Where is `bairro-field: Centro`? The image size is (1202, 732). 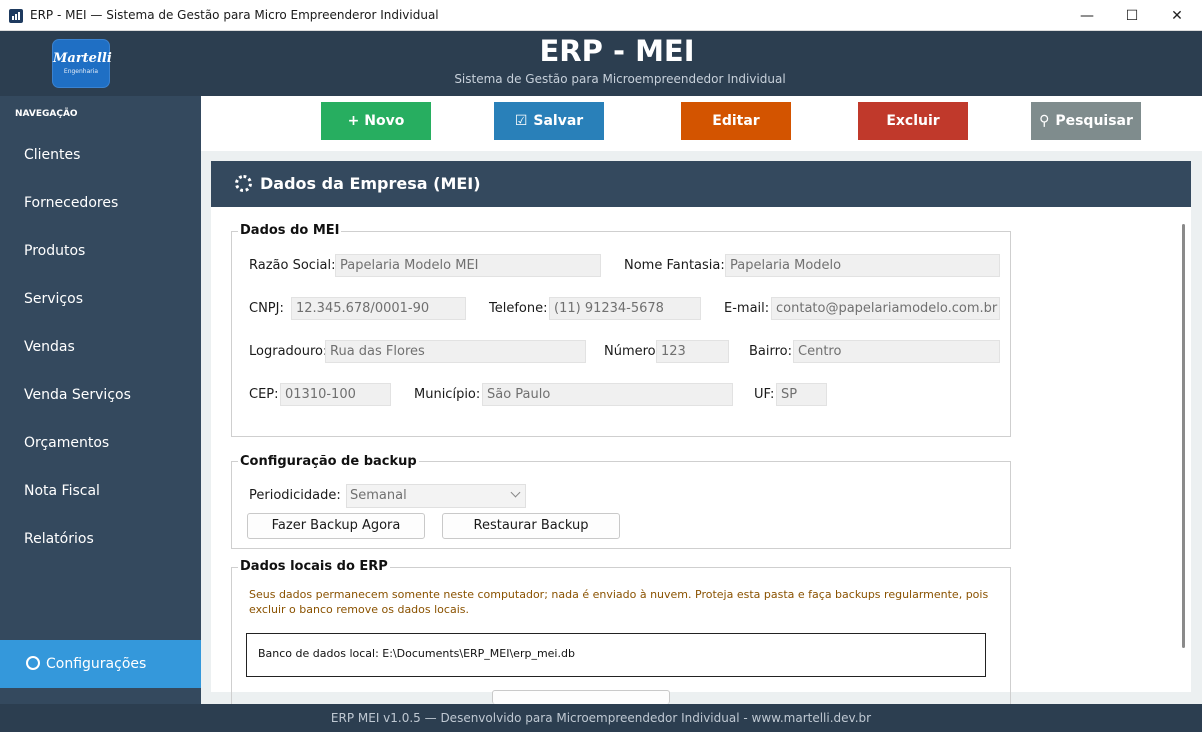
bairro-field: Centro is located at coordinates (896, 351).